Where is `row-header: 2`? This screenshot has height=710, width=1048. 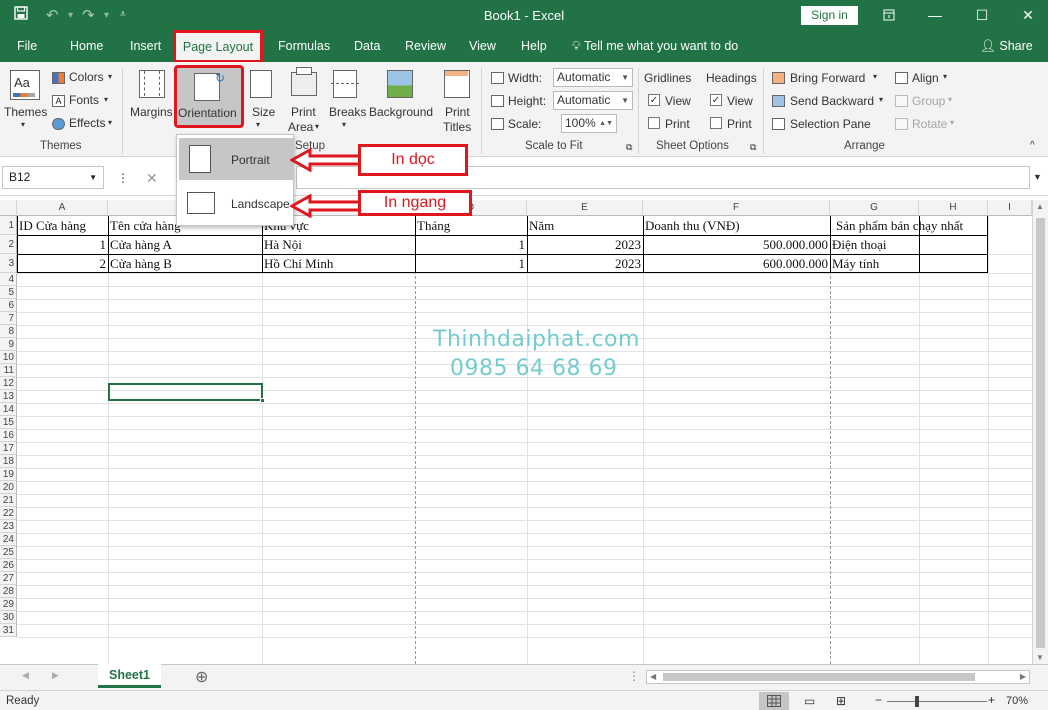
row-header: 2 is located at coordinates (8, 244).